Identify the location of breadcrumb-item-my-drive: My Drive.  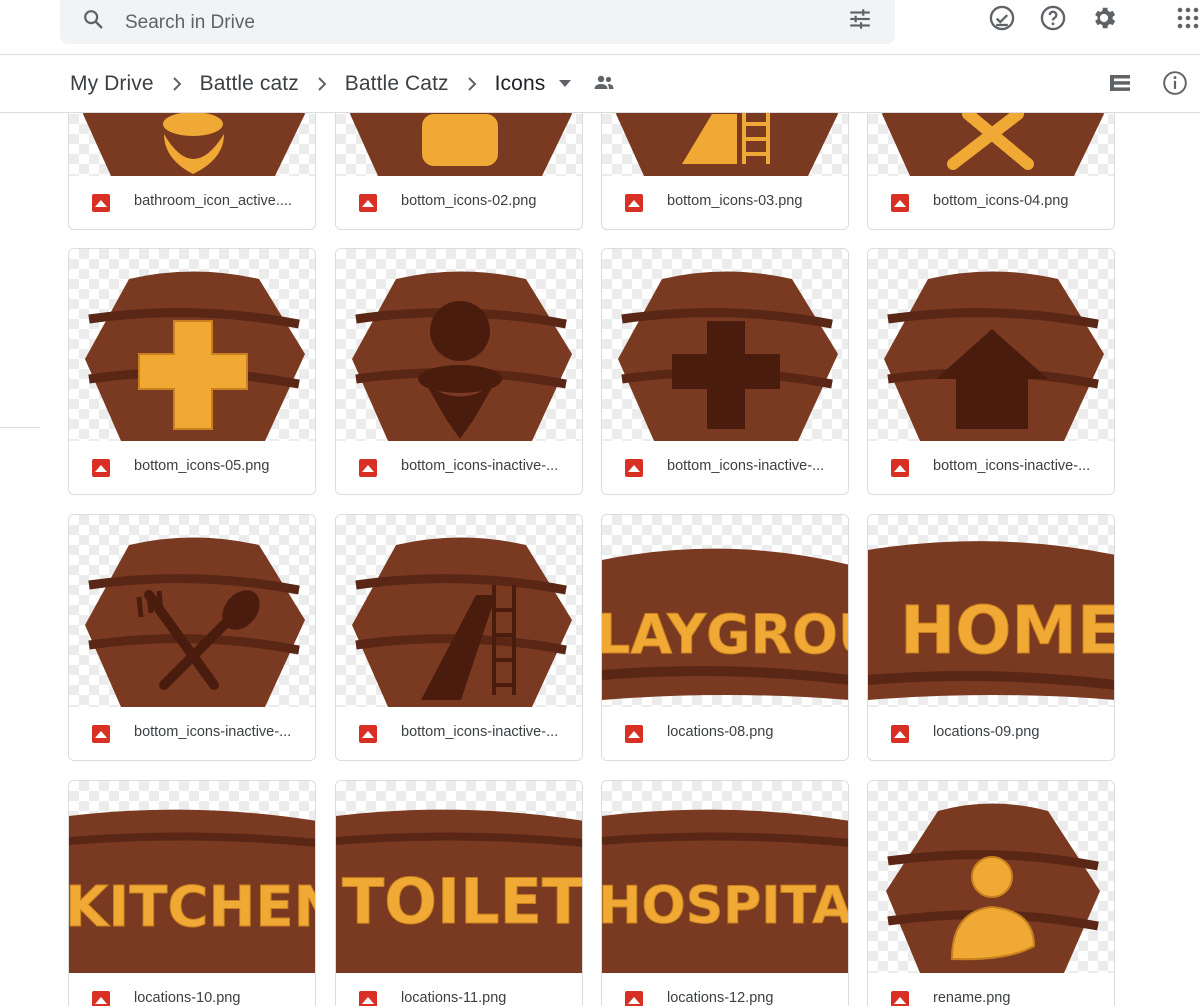
(112, 84).